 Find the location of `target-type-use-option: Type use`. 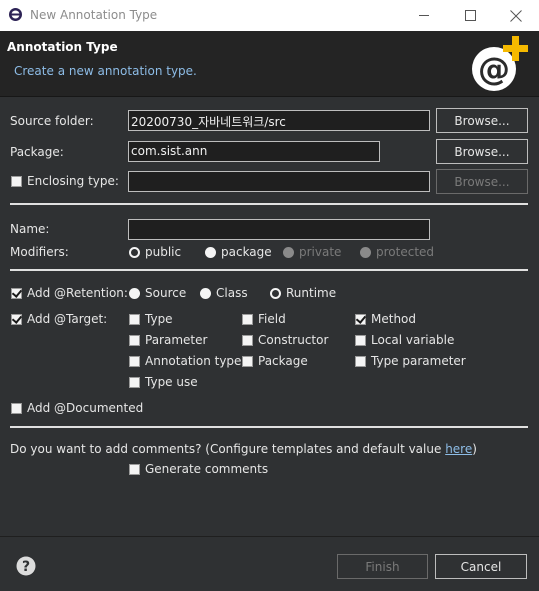

target-type-use-option: Type use is located at coordinates (163, 382).